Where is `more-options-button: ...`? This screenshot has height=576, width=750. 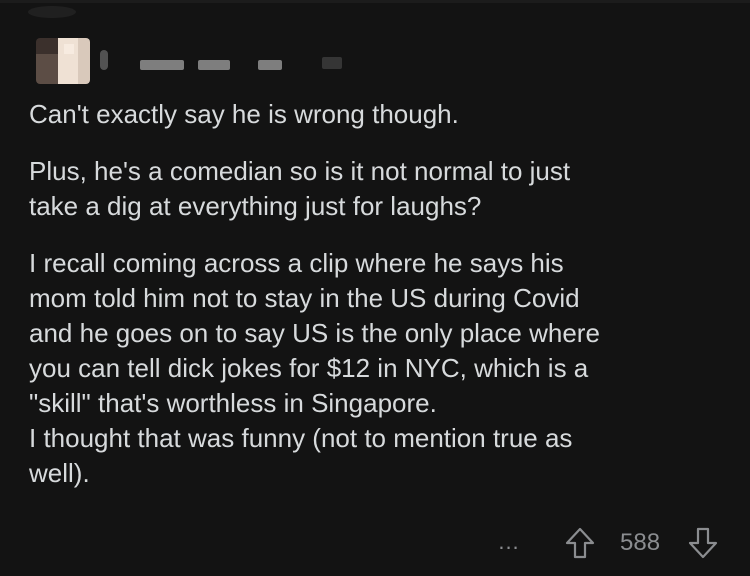
more-options-button: ... is located at coordinates (509, 542).